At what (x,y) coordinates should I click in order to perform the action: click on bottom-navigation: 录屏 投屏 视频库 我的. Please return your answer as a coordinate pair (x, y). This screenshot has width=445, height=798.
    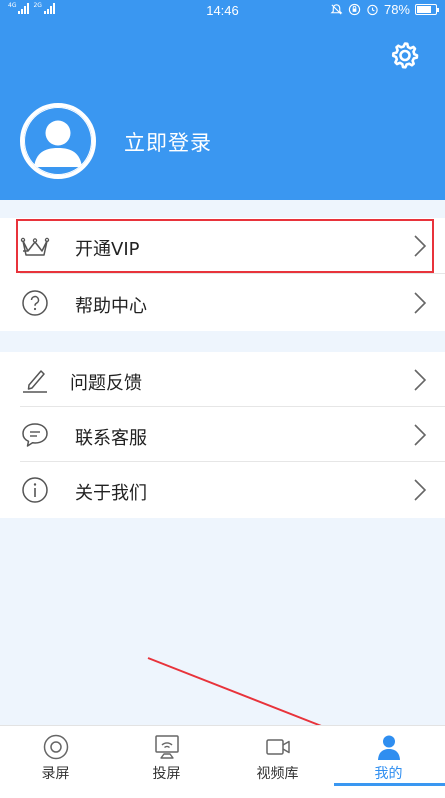
    Looking at the image, I should click on (222, 761).